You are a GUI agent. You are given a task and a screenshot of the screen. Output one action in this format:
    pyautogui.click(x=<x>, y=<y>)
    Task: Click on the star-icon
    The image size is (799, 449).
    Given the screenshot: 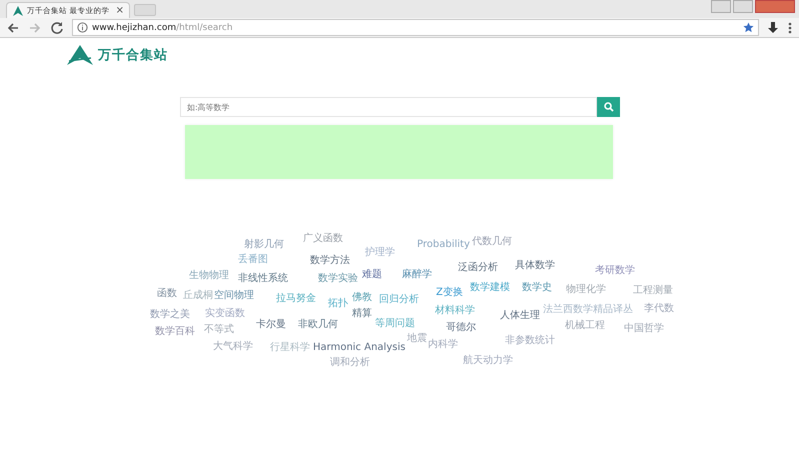 What is the action you would take?
    pyautogui.click(x=748, y=27)
    